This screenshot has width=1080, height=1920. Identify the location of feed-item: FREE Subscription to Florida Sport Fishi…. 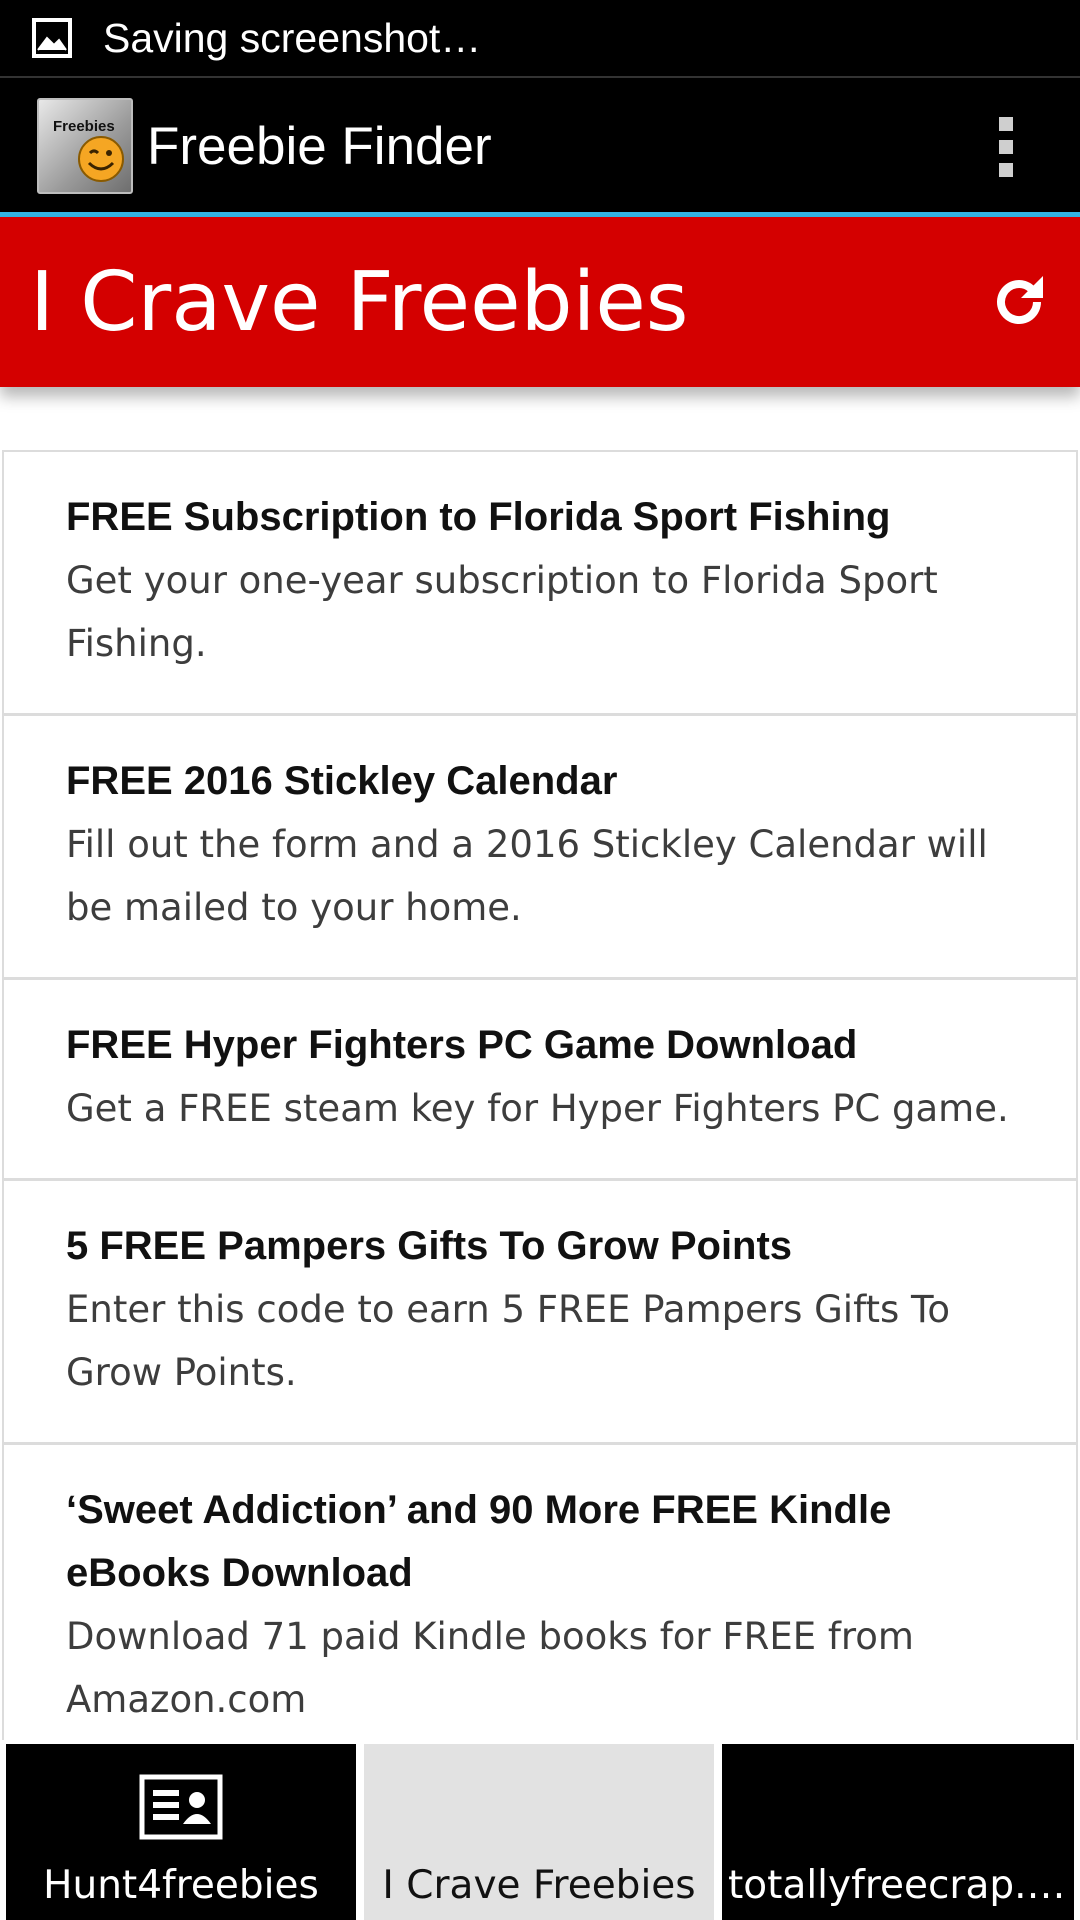
(540, 584).